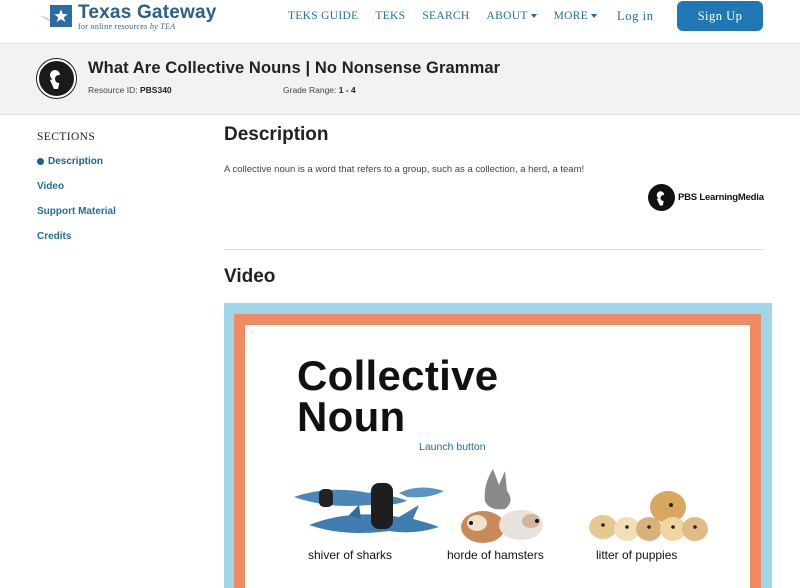 Image resolution: width=800 pixels, height=588 pixels. I want to click on resource-id: Resource ID: PBS340, so click(130, 90).